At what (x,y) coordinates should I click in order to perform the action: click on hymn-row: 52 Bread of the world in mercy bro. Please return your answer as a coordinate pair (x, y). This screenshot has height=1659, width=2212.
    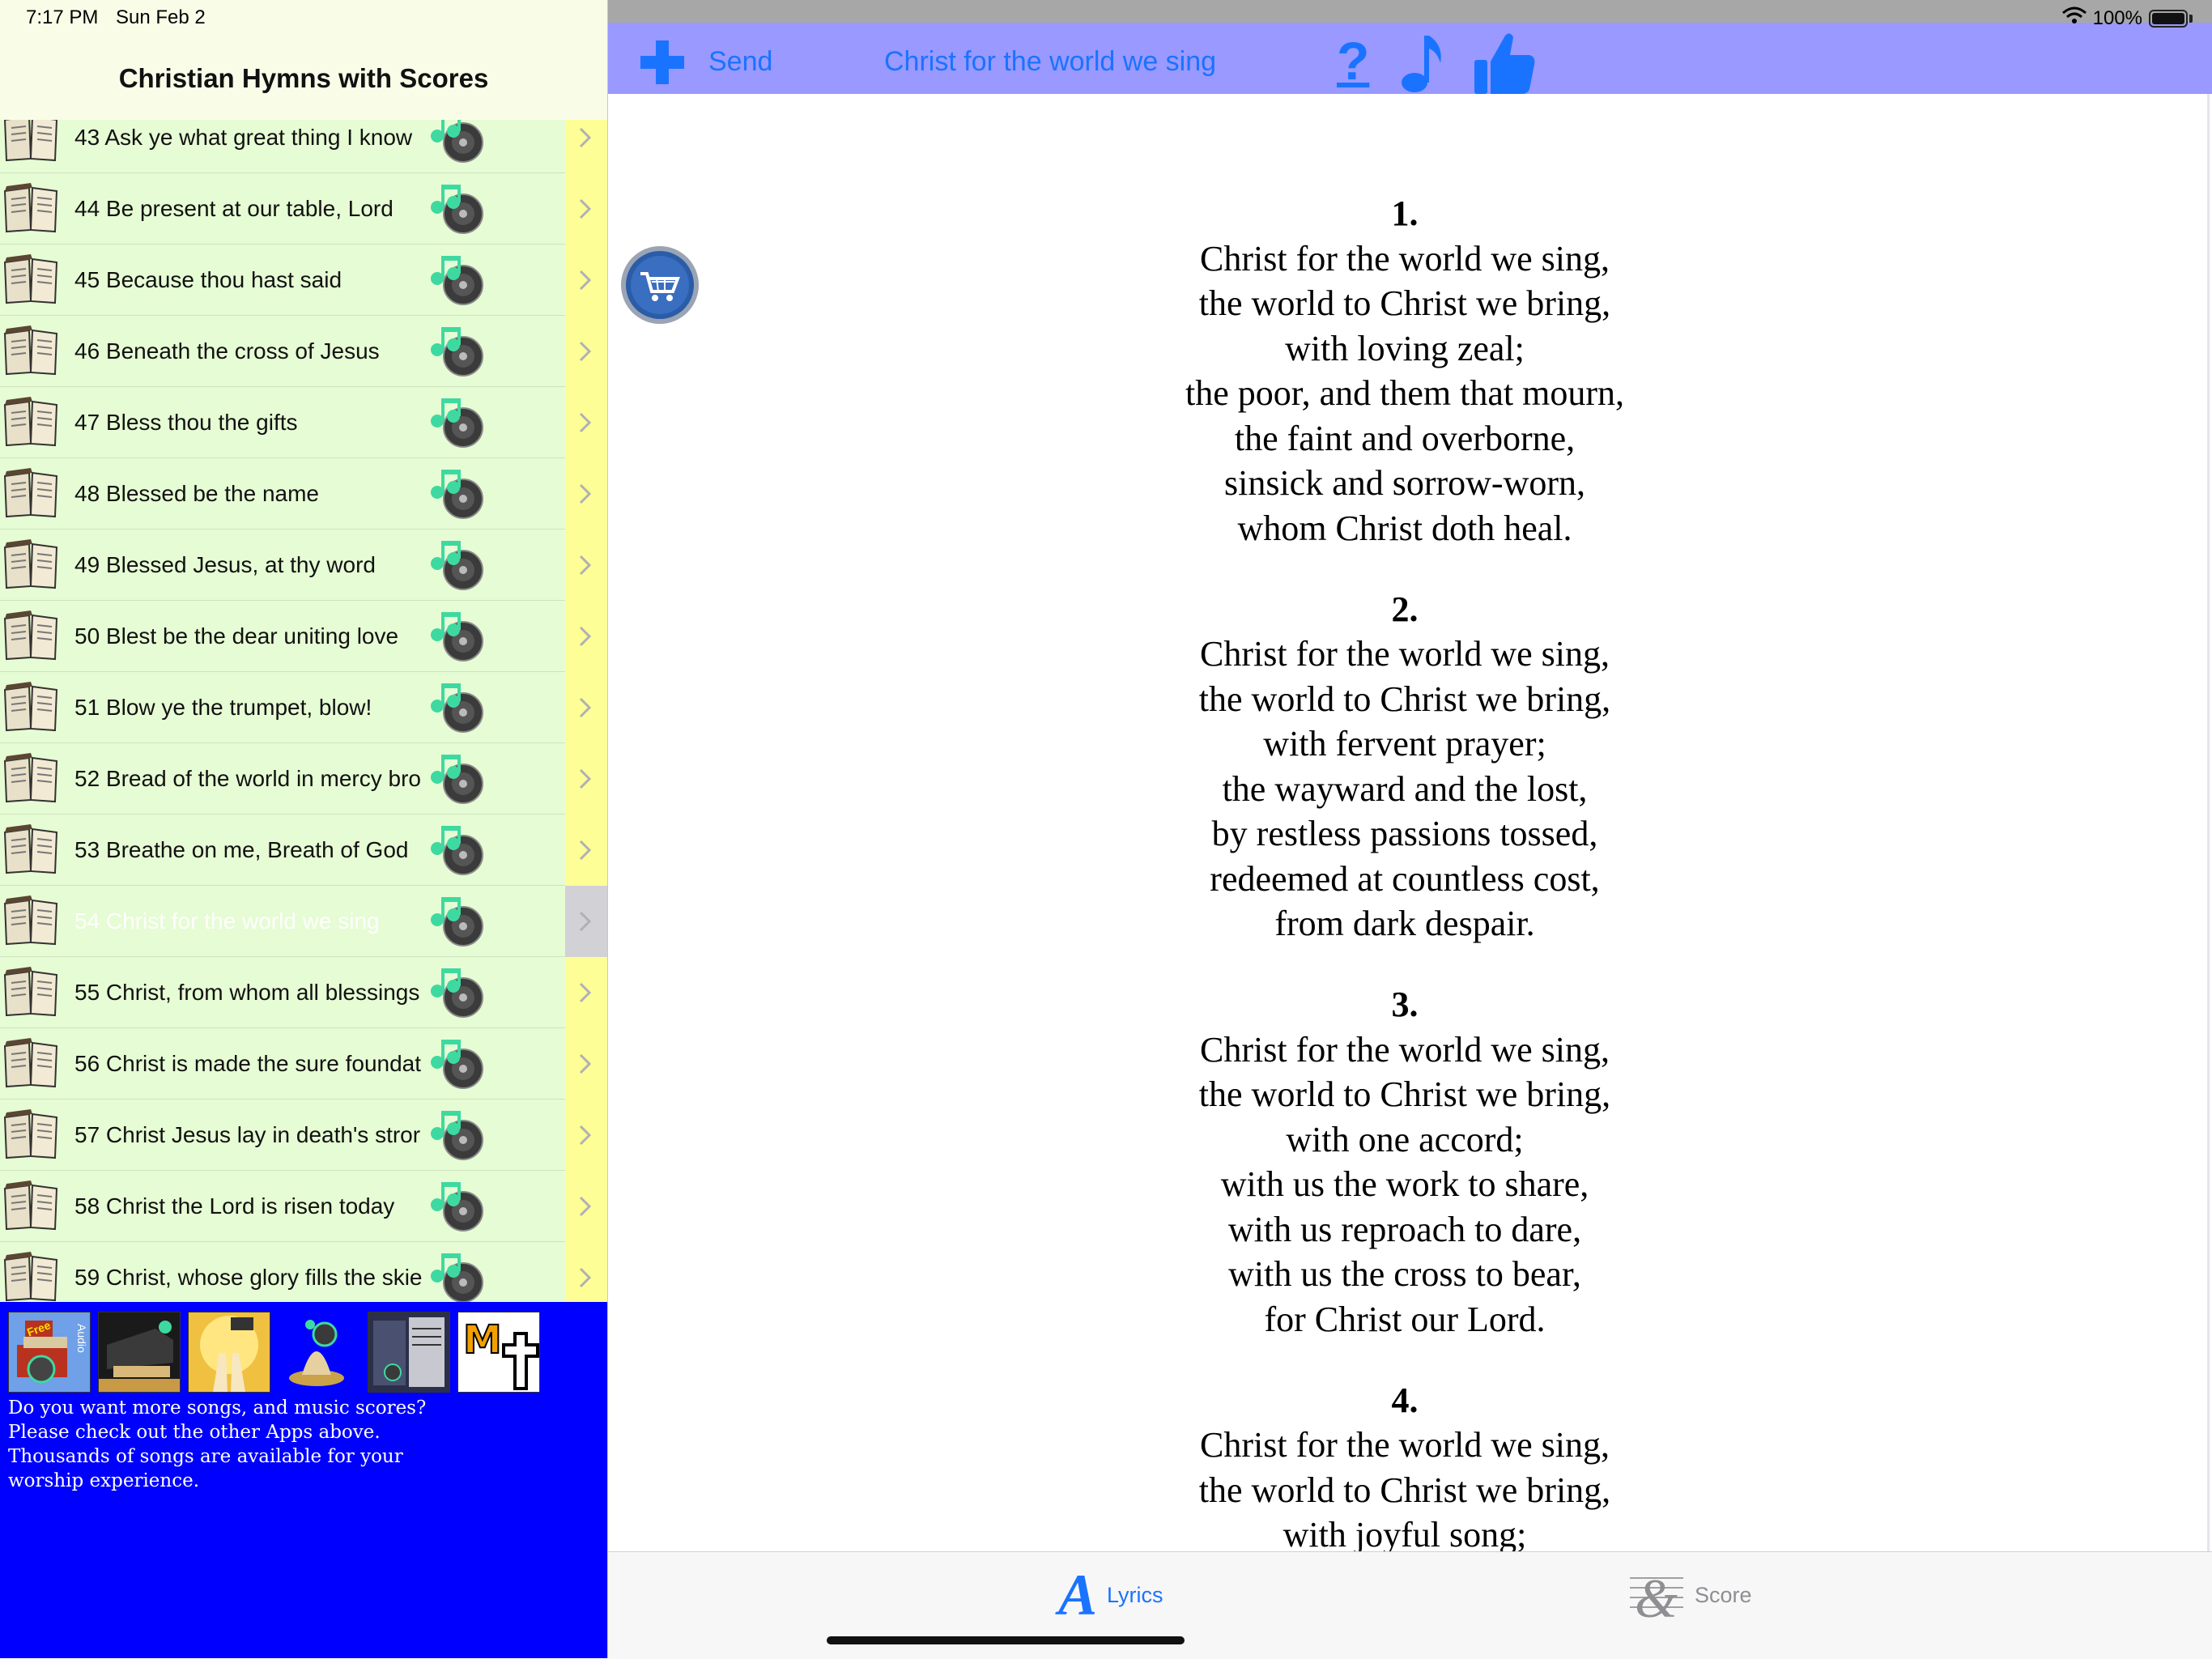
    Looking at the image, I should click on (303, 779).